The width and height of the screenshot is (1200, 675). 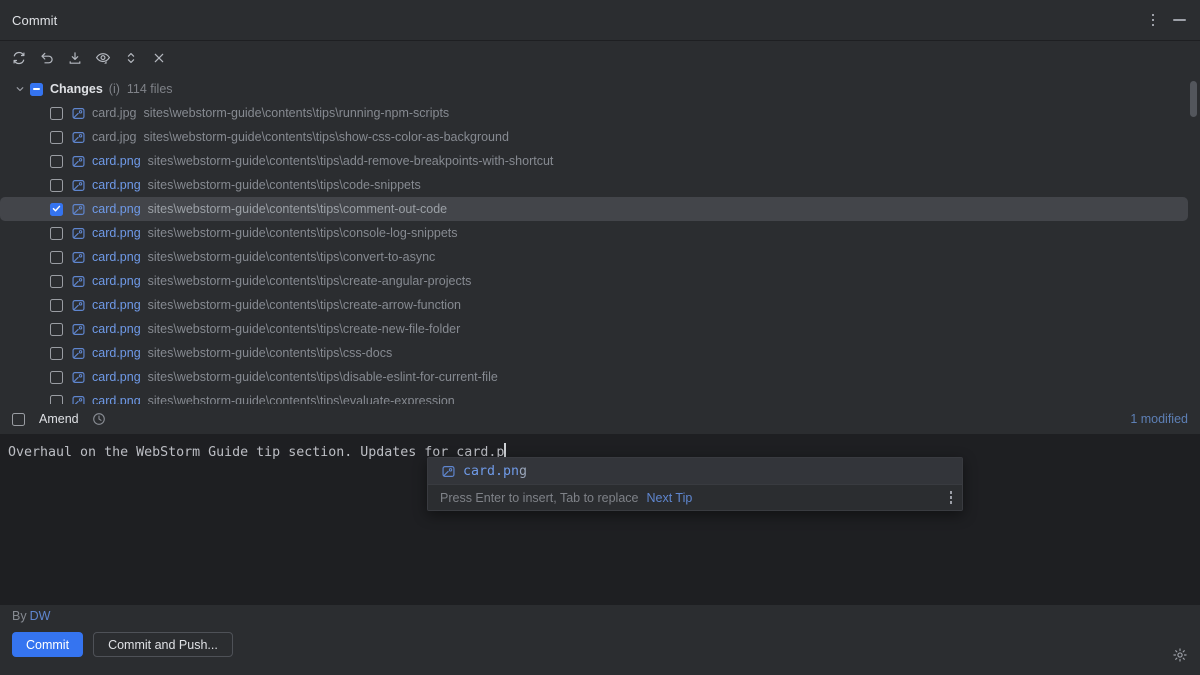 What do you see at coordinates (1193, 99) in the screenshot?
I see `changes-scrollbar-thumb` at bounding box center [1193, 99].